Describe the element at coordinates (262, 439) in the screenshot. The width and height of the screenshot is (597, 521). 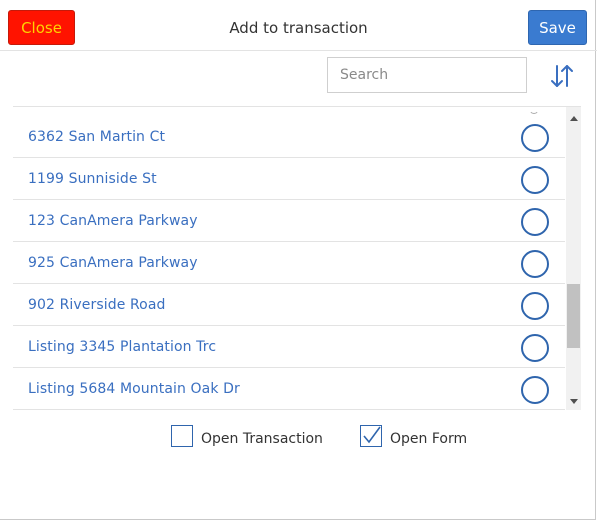
I see `open-transaction-label: Open Transaction` at that location.